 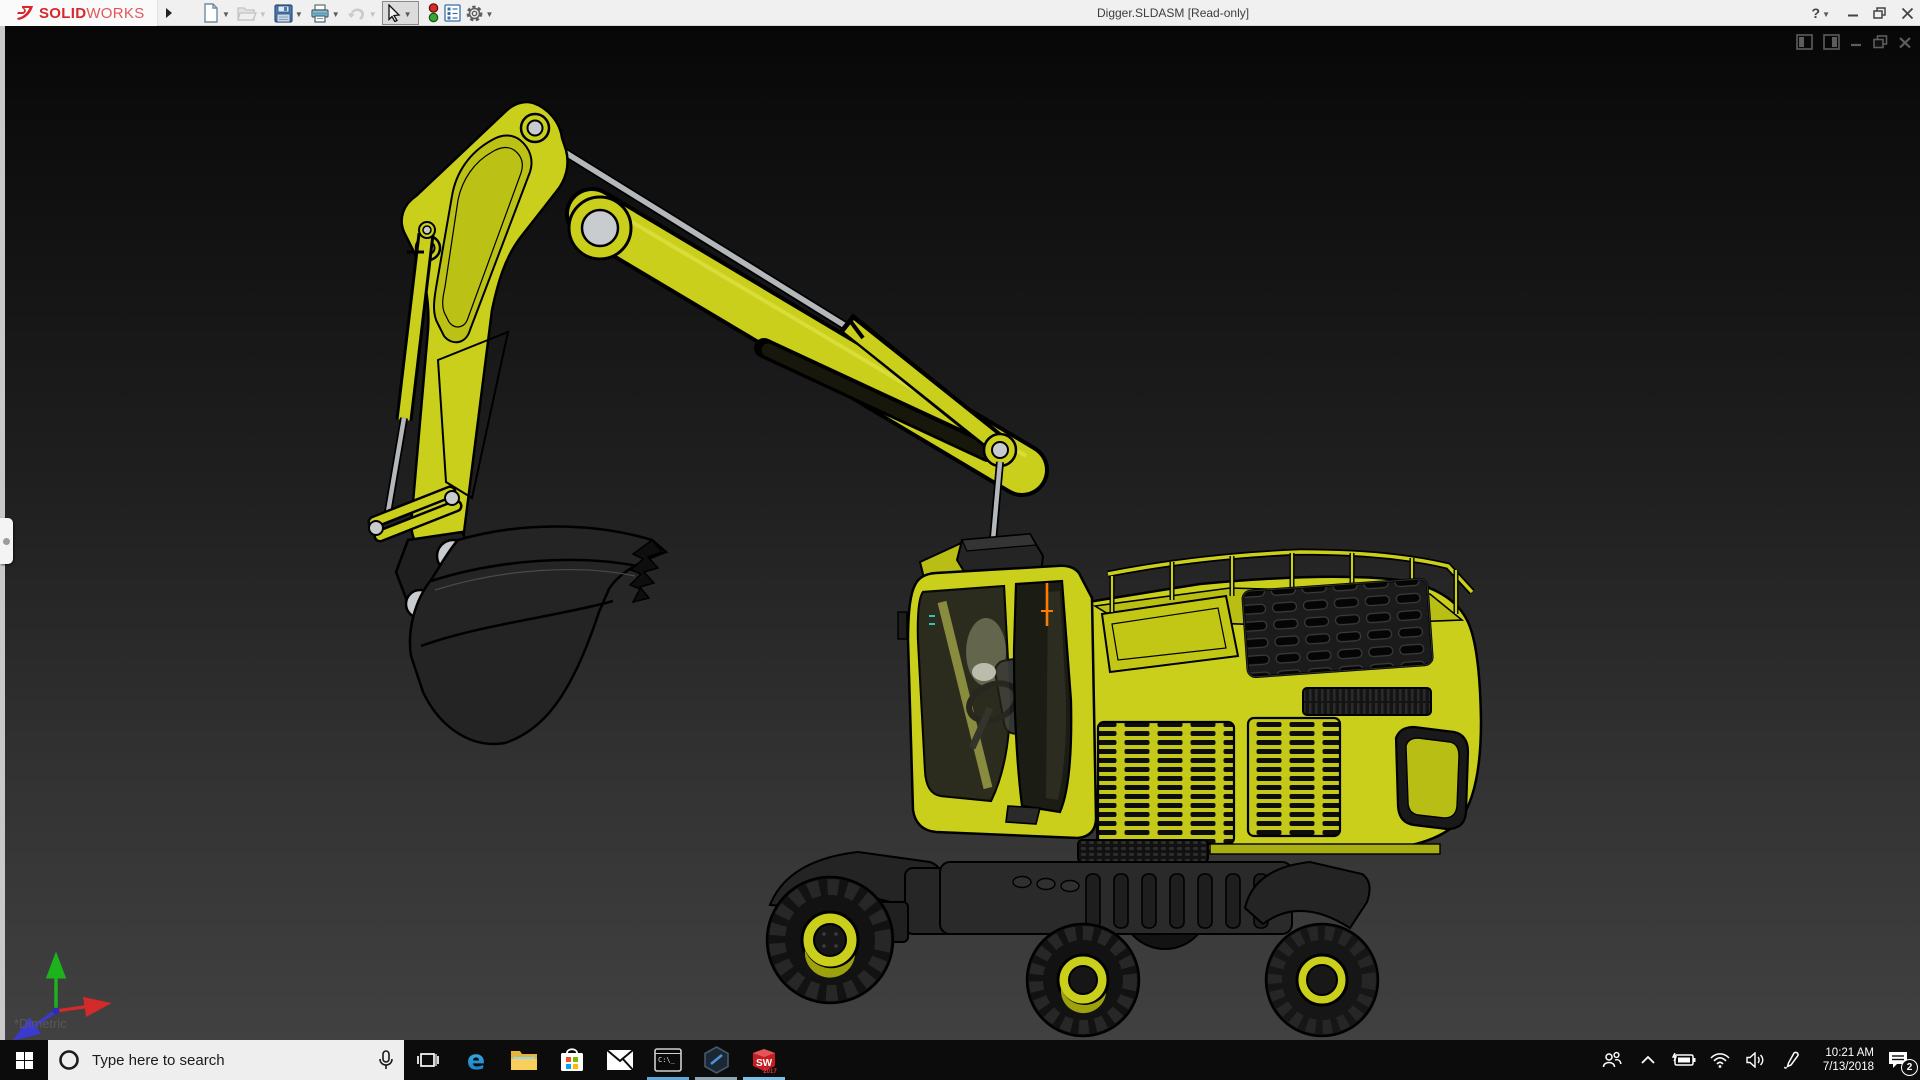 I want to click on cab-handle, so click(x=1023, y=815).